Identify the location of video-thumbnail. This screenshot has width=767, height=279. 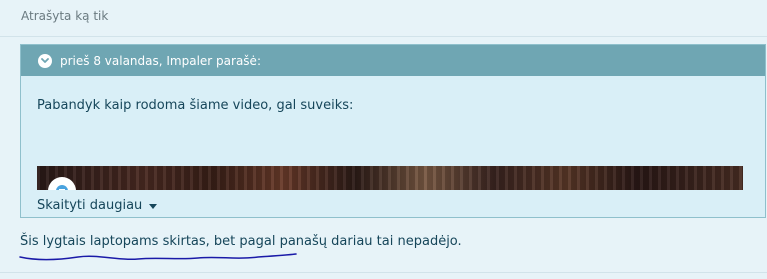
(390, 178).